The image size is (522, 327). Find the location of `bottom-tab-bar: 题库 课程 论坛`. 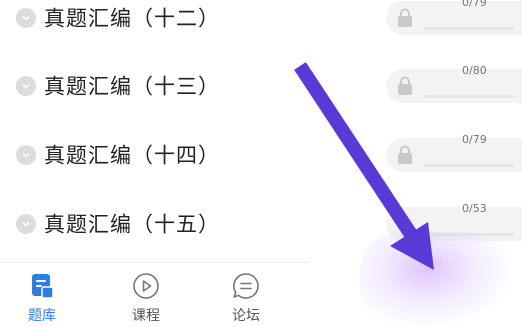

bottom-tab-bar: 题库 课程 论坛 is located at coordinates (155, 294).